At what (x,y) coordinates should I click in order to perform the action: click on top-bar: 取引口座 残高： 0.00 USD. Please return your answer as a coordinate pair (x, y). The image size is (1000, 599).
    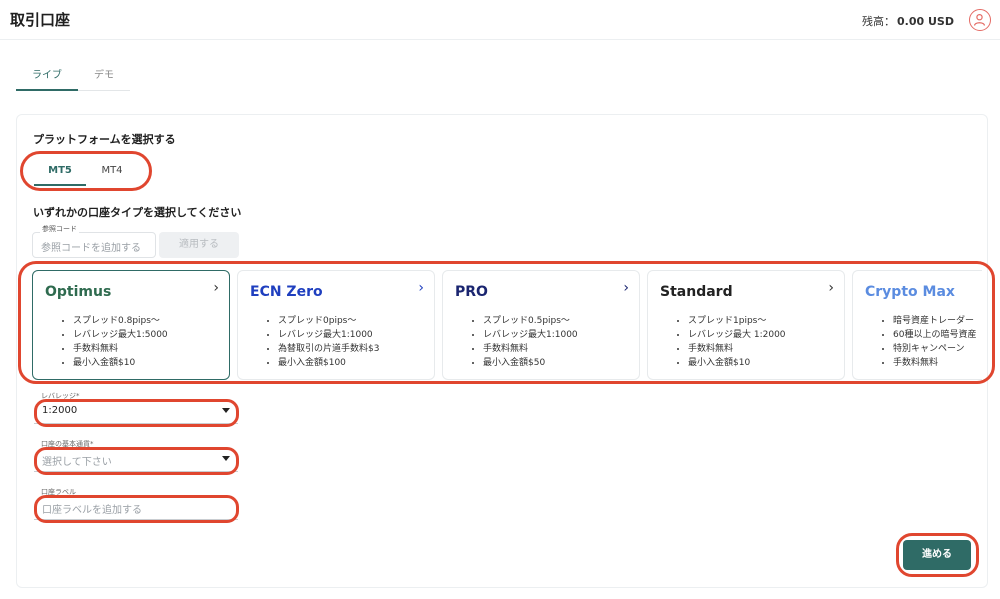
    Looking at the image, I should click on (500, 20).